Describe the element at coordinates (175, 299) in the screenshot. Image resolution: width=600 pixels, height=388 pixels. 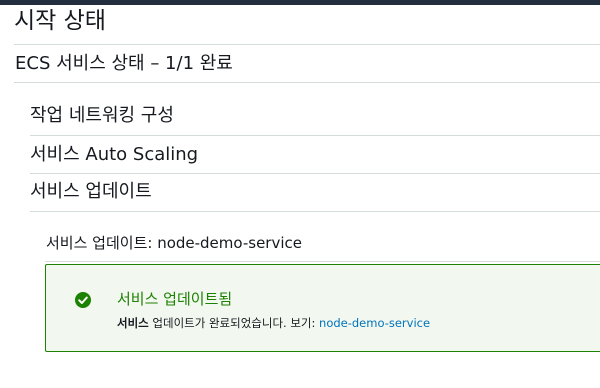
I see `flash-title: 서비스 업데이트됨` at that location.